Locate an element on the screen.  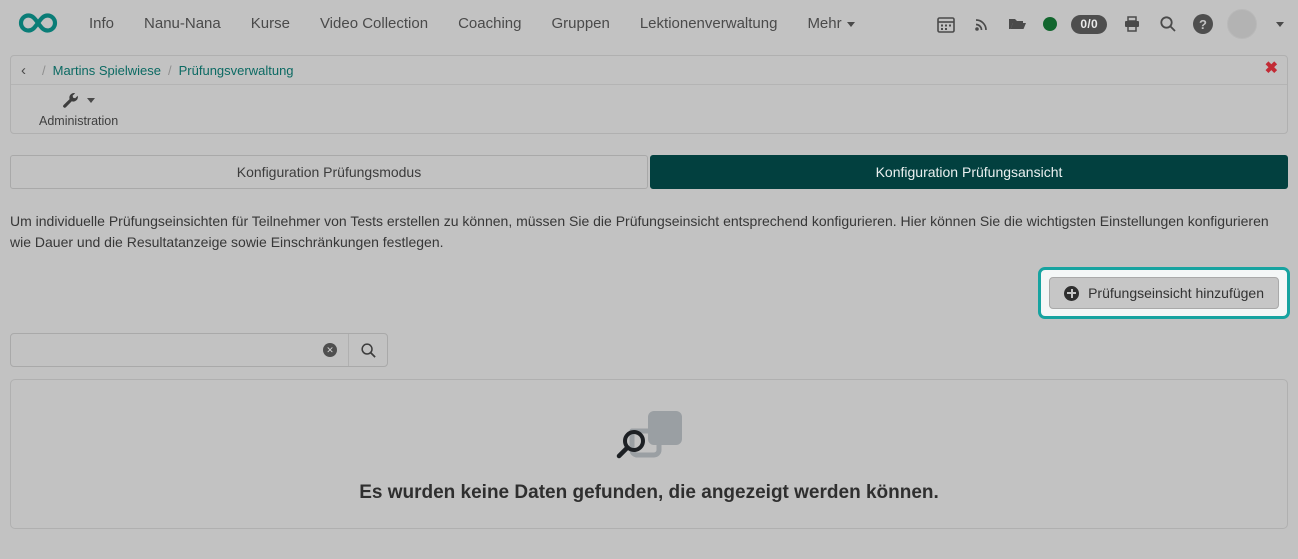
nav-label: Mehr is located at coordinates (824, 23).